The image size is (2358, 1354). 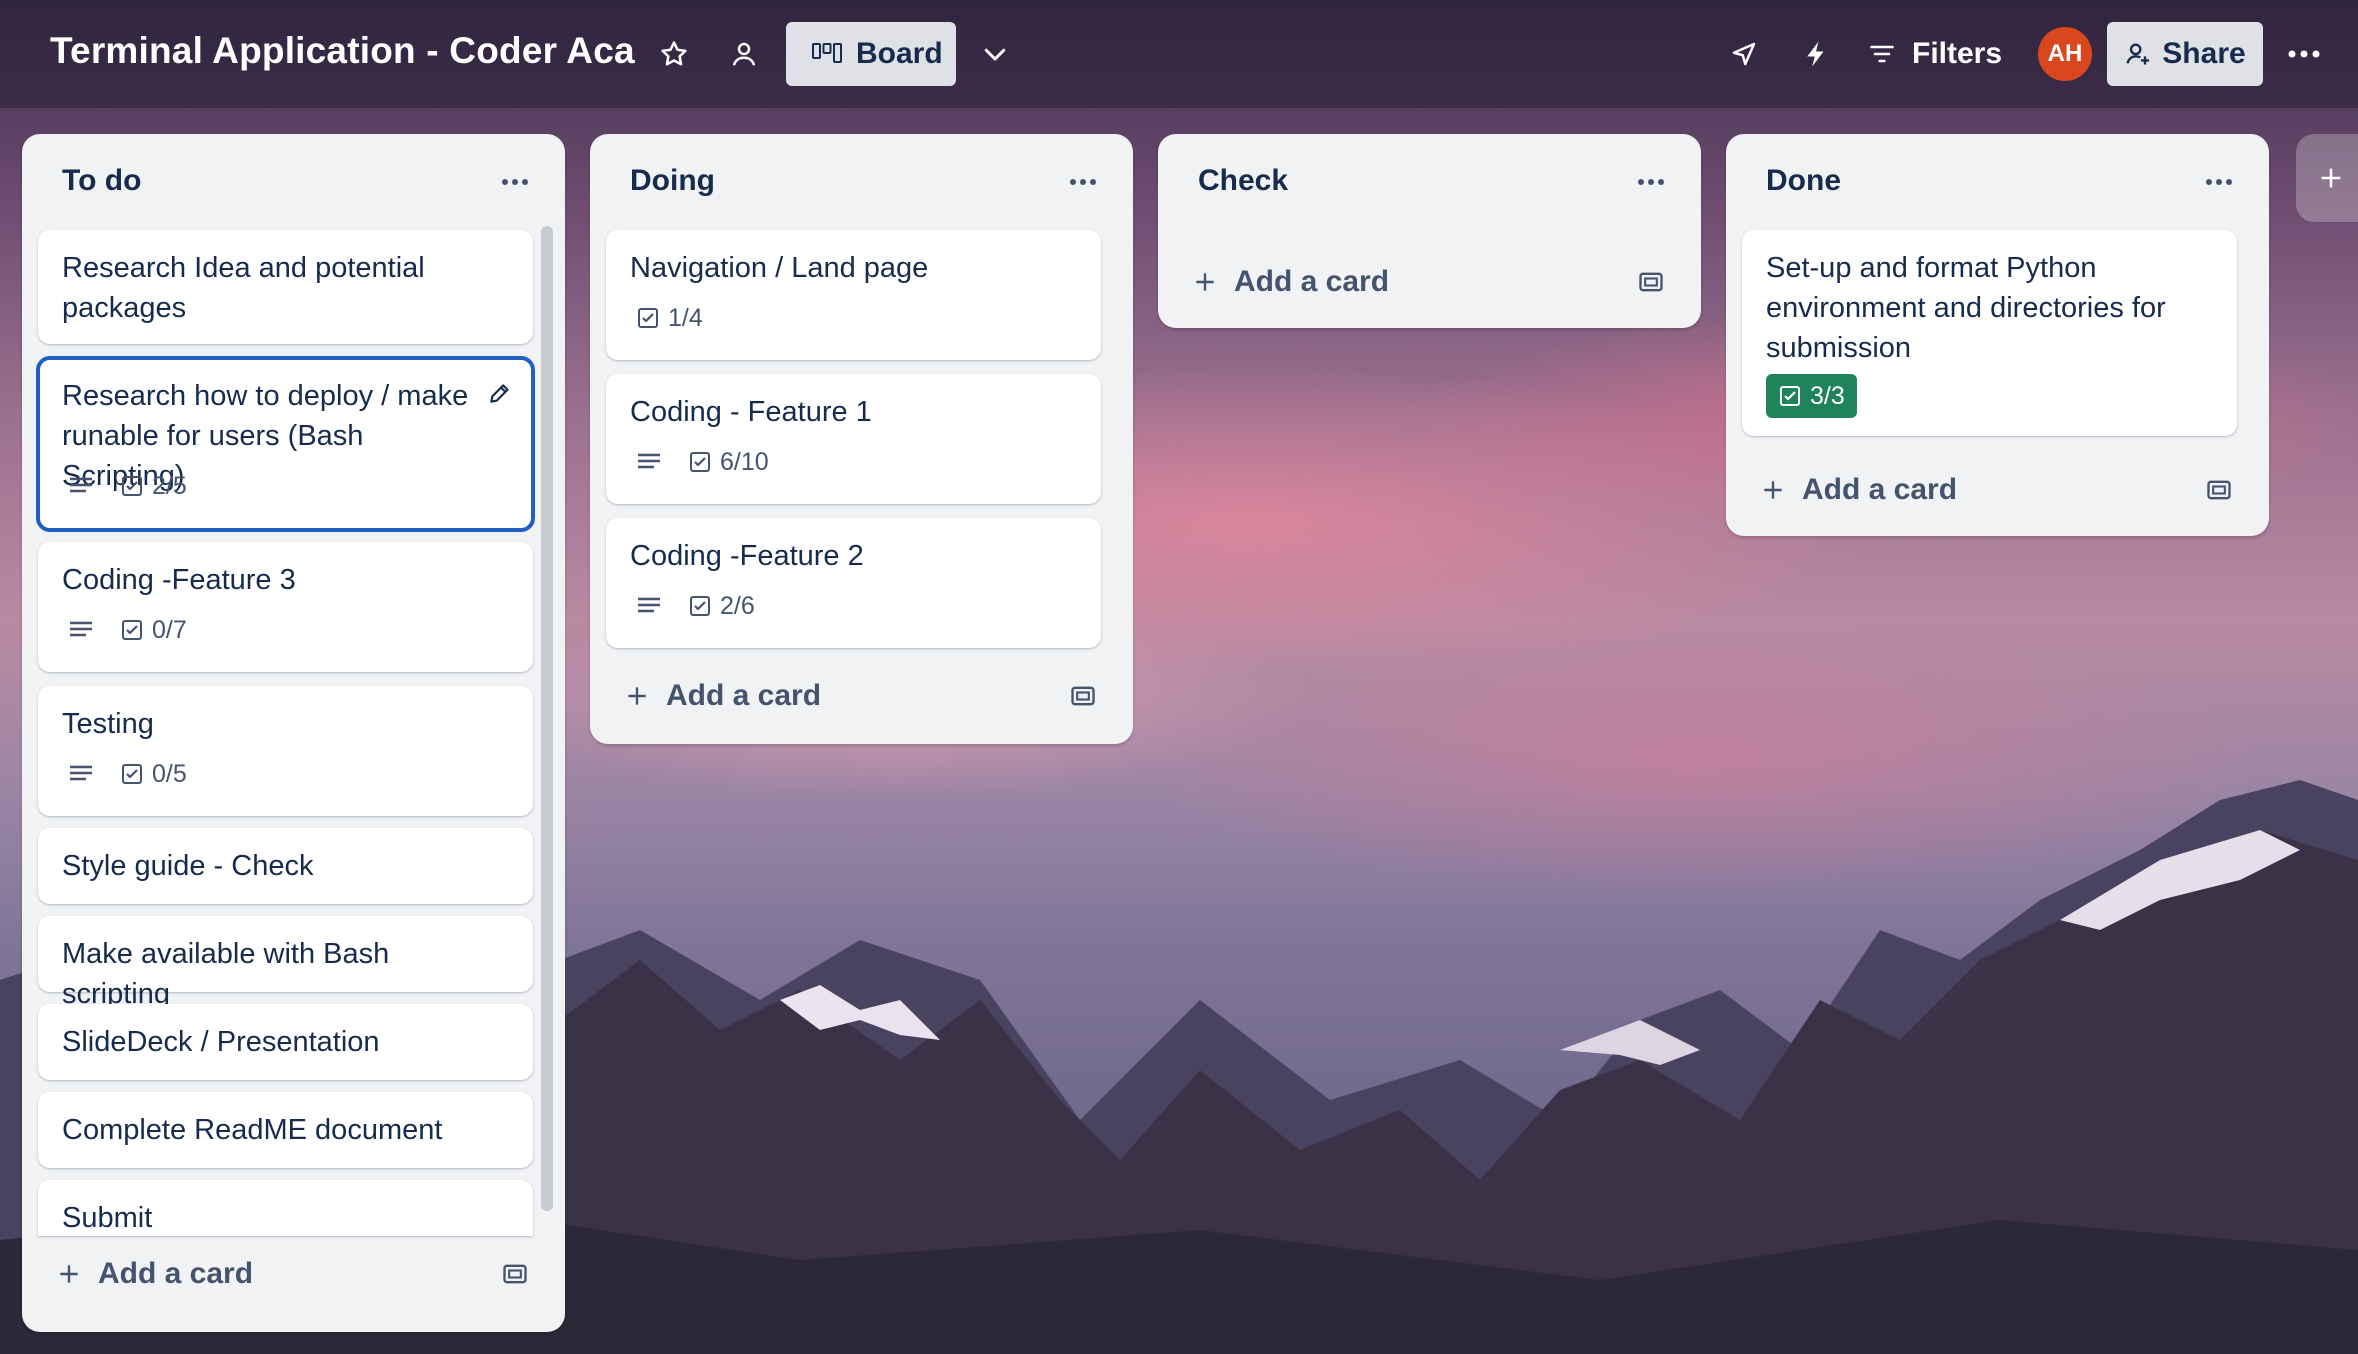 What do you see at coordinates (342, 51) in the screenshot?
I see `board-title: Terminal Application - Coder Aca` at bounding box center [342, 51].